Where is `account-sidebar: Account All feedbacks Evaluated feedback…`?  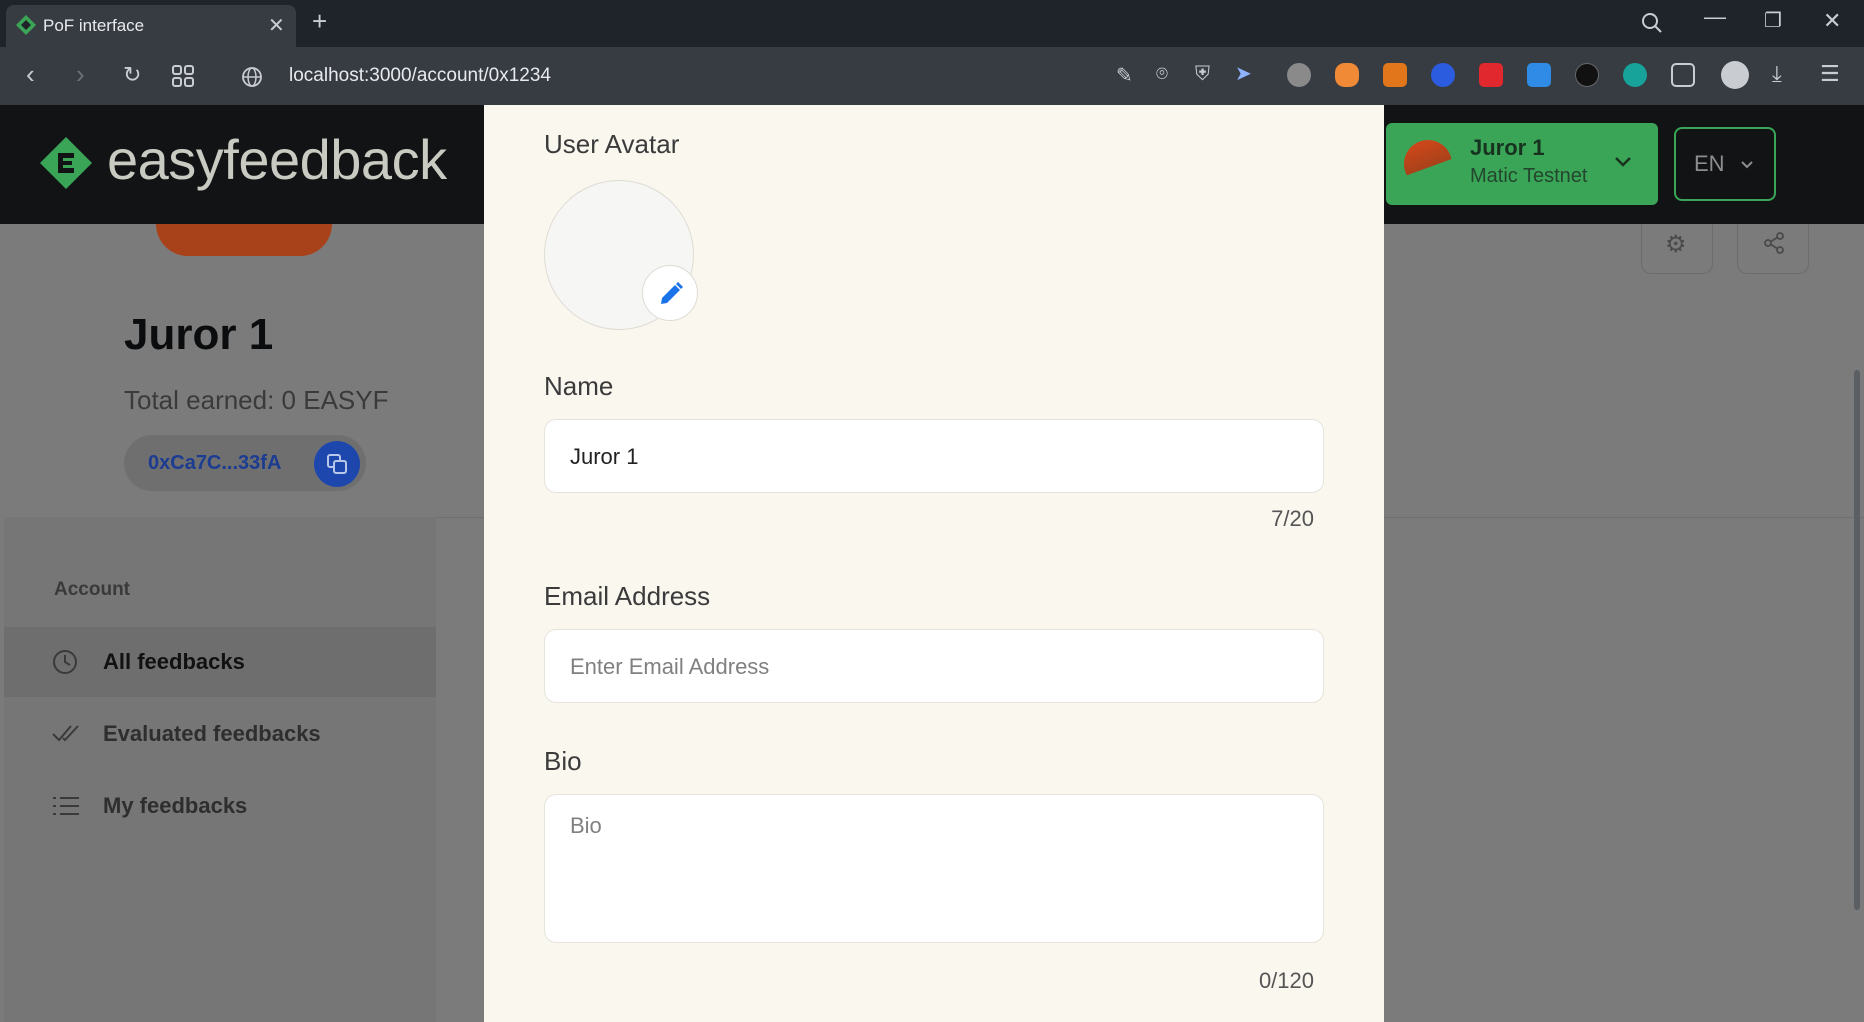
account-sidebar: Account All feedbacks Evaluated feedback… is located at coordinates (220, 769).